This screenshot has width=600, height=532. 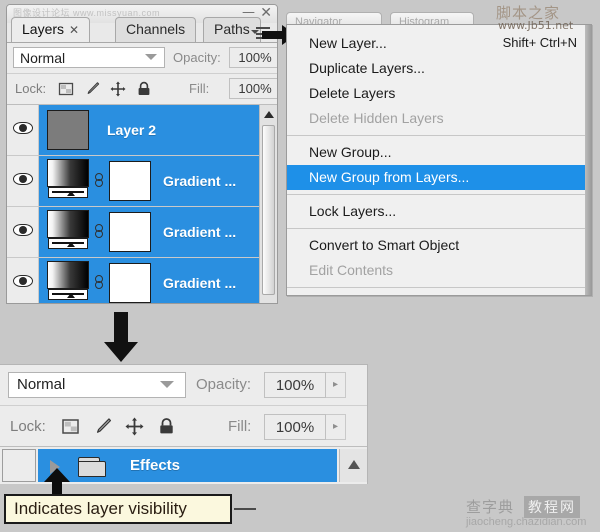 I want to click on tab-channels-label: Channels, so click(x=156, y=29).